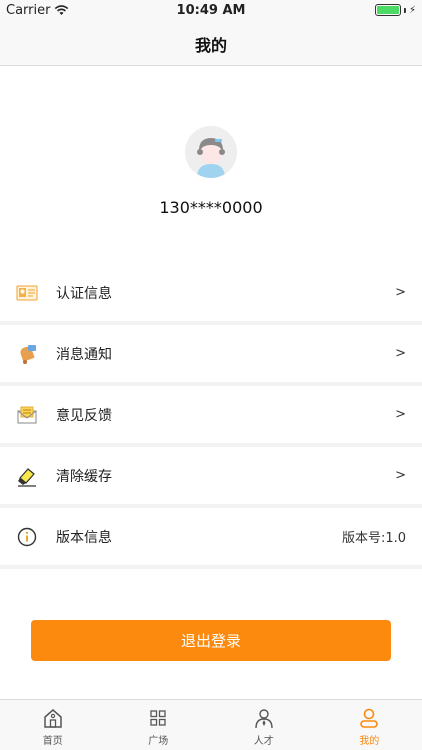  I want to click on menu-item-feedback: 意见反馈 >, so click(211, 416).